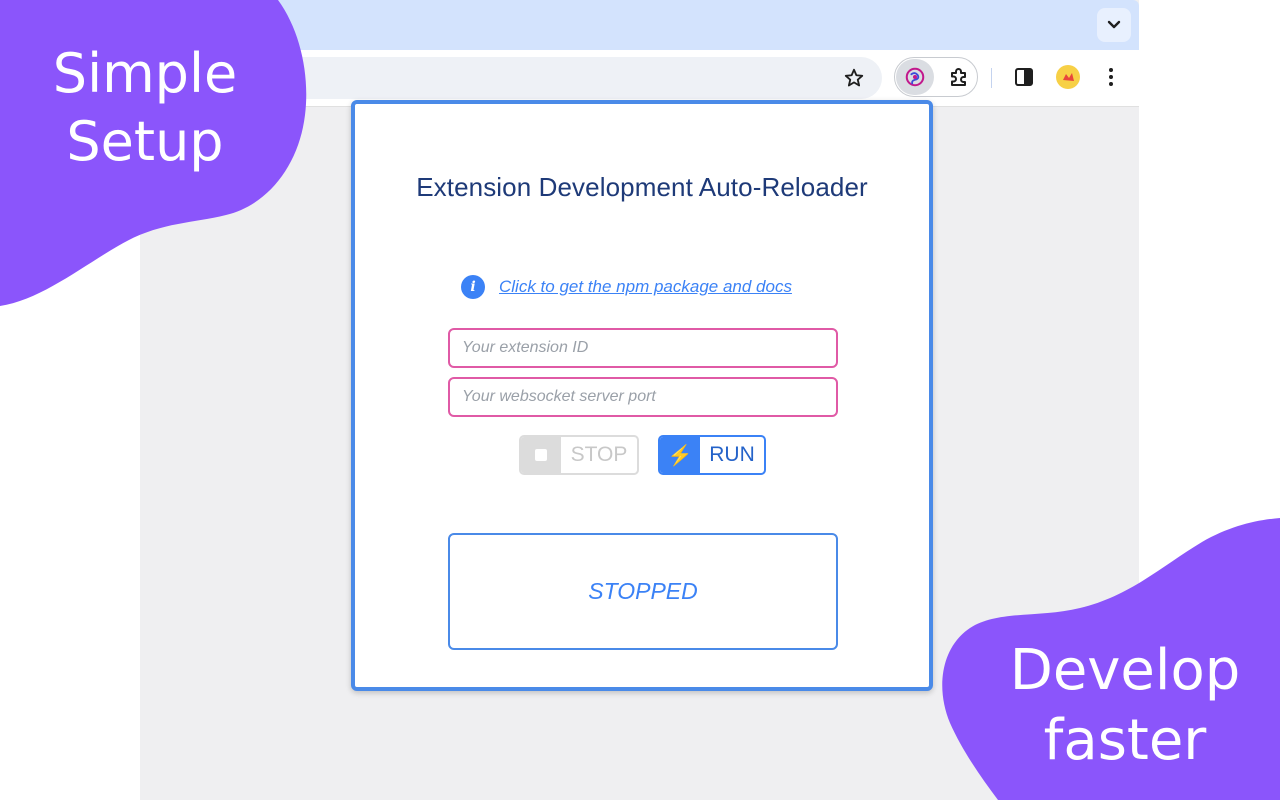  I want to click on websocket-port-input, so click(643, 397).